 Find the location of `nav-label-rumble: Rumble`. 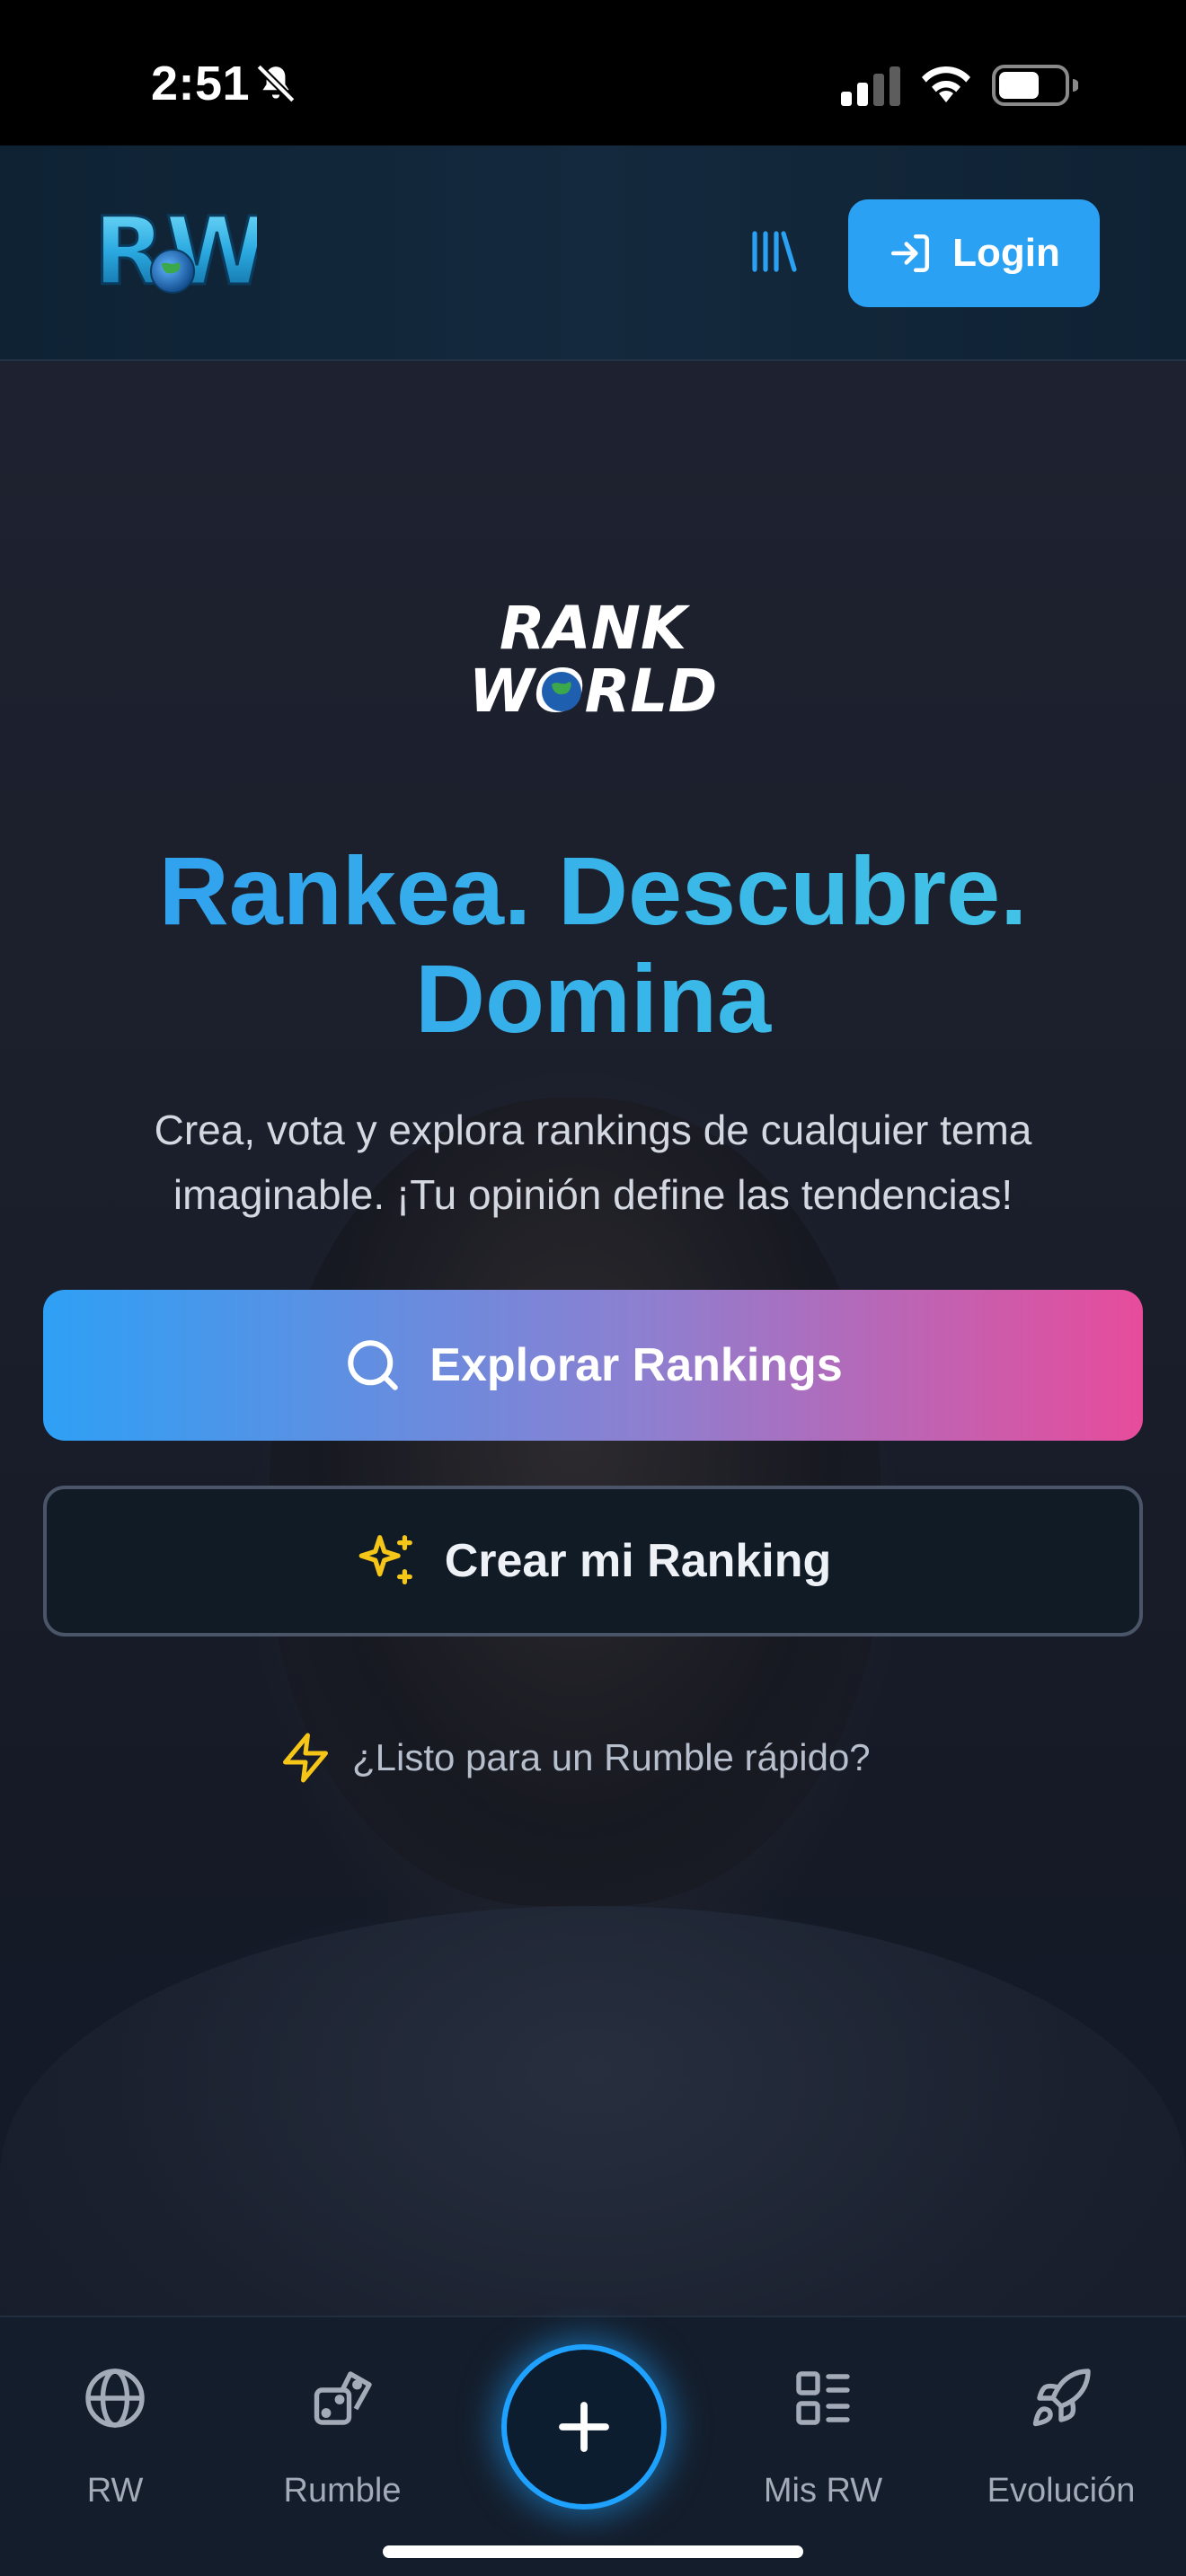

nav-label-rumble: Rumble is located at coordinates (342, 2491).